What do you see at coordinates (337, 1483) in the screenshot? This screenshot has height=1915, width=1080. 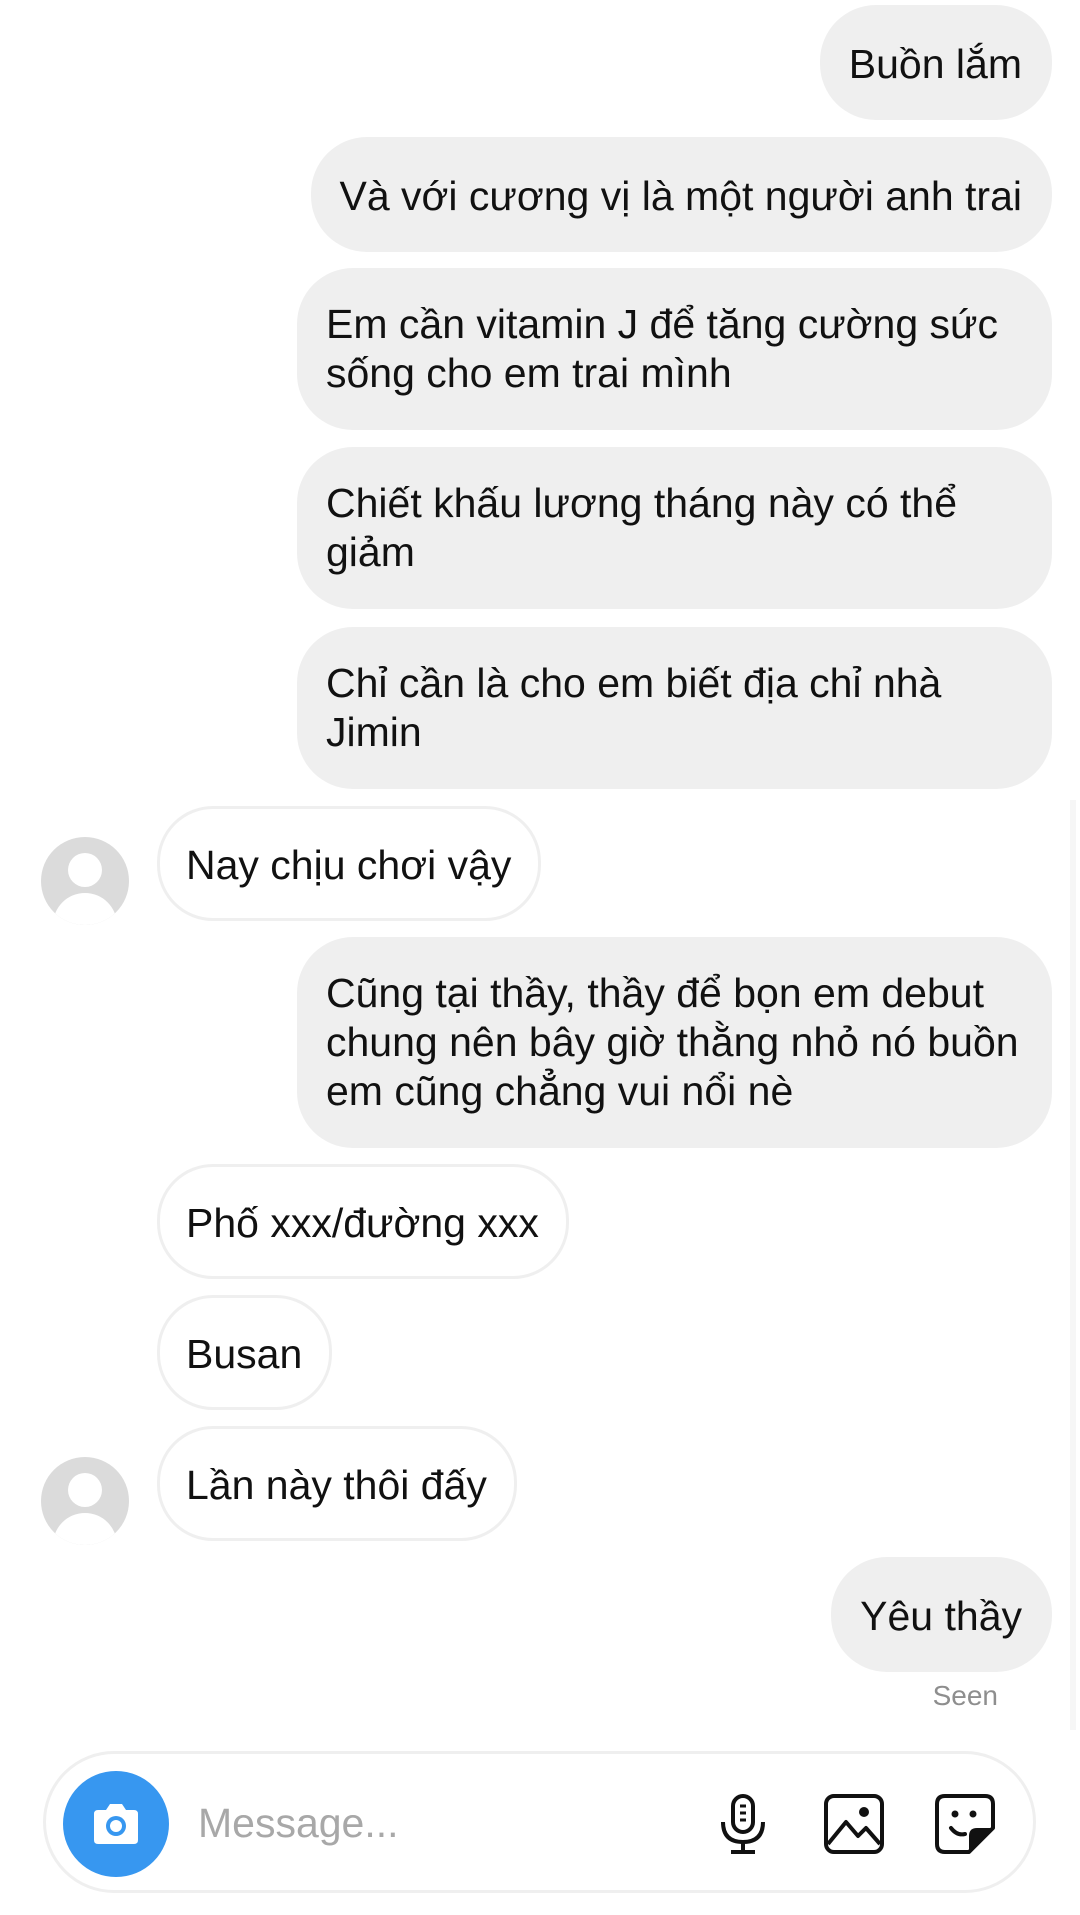 I see `incoming-message: Lần này thôi đấy` at bounding box center [337, 1483].